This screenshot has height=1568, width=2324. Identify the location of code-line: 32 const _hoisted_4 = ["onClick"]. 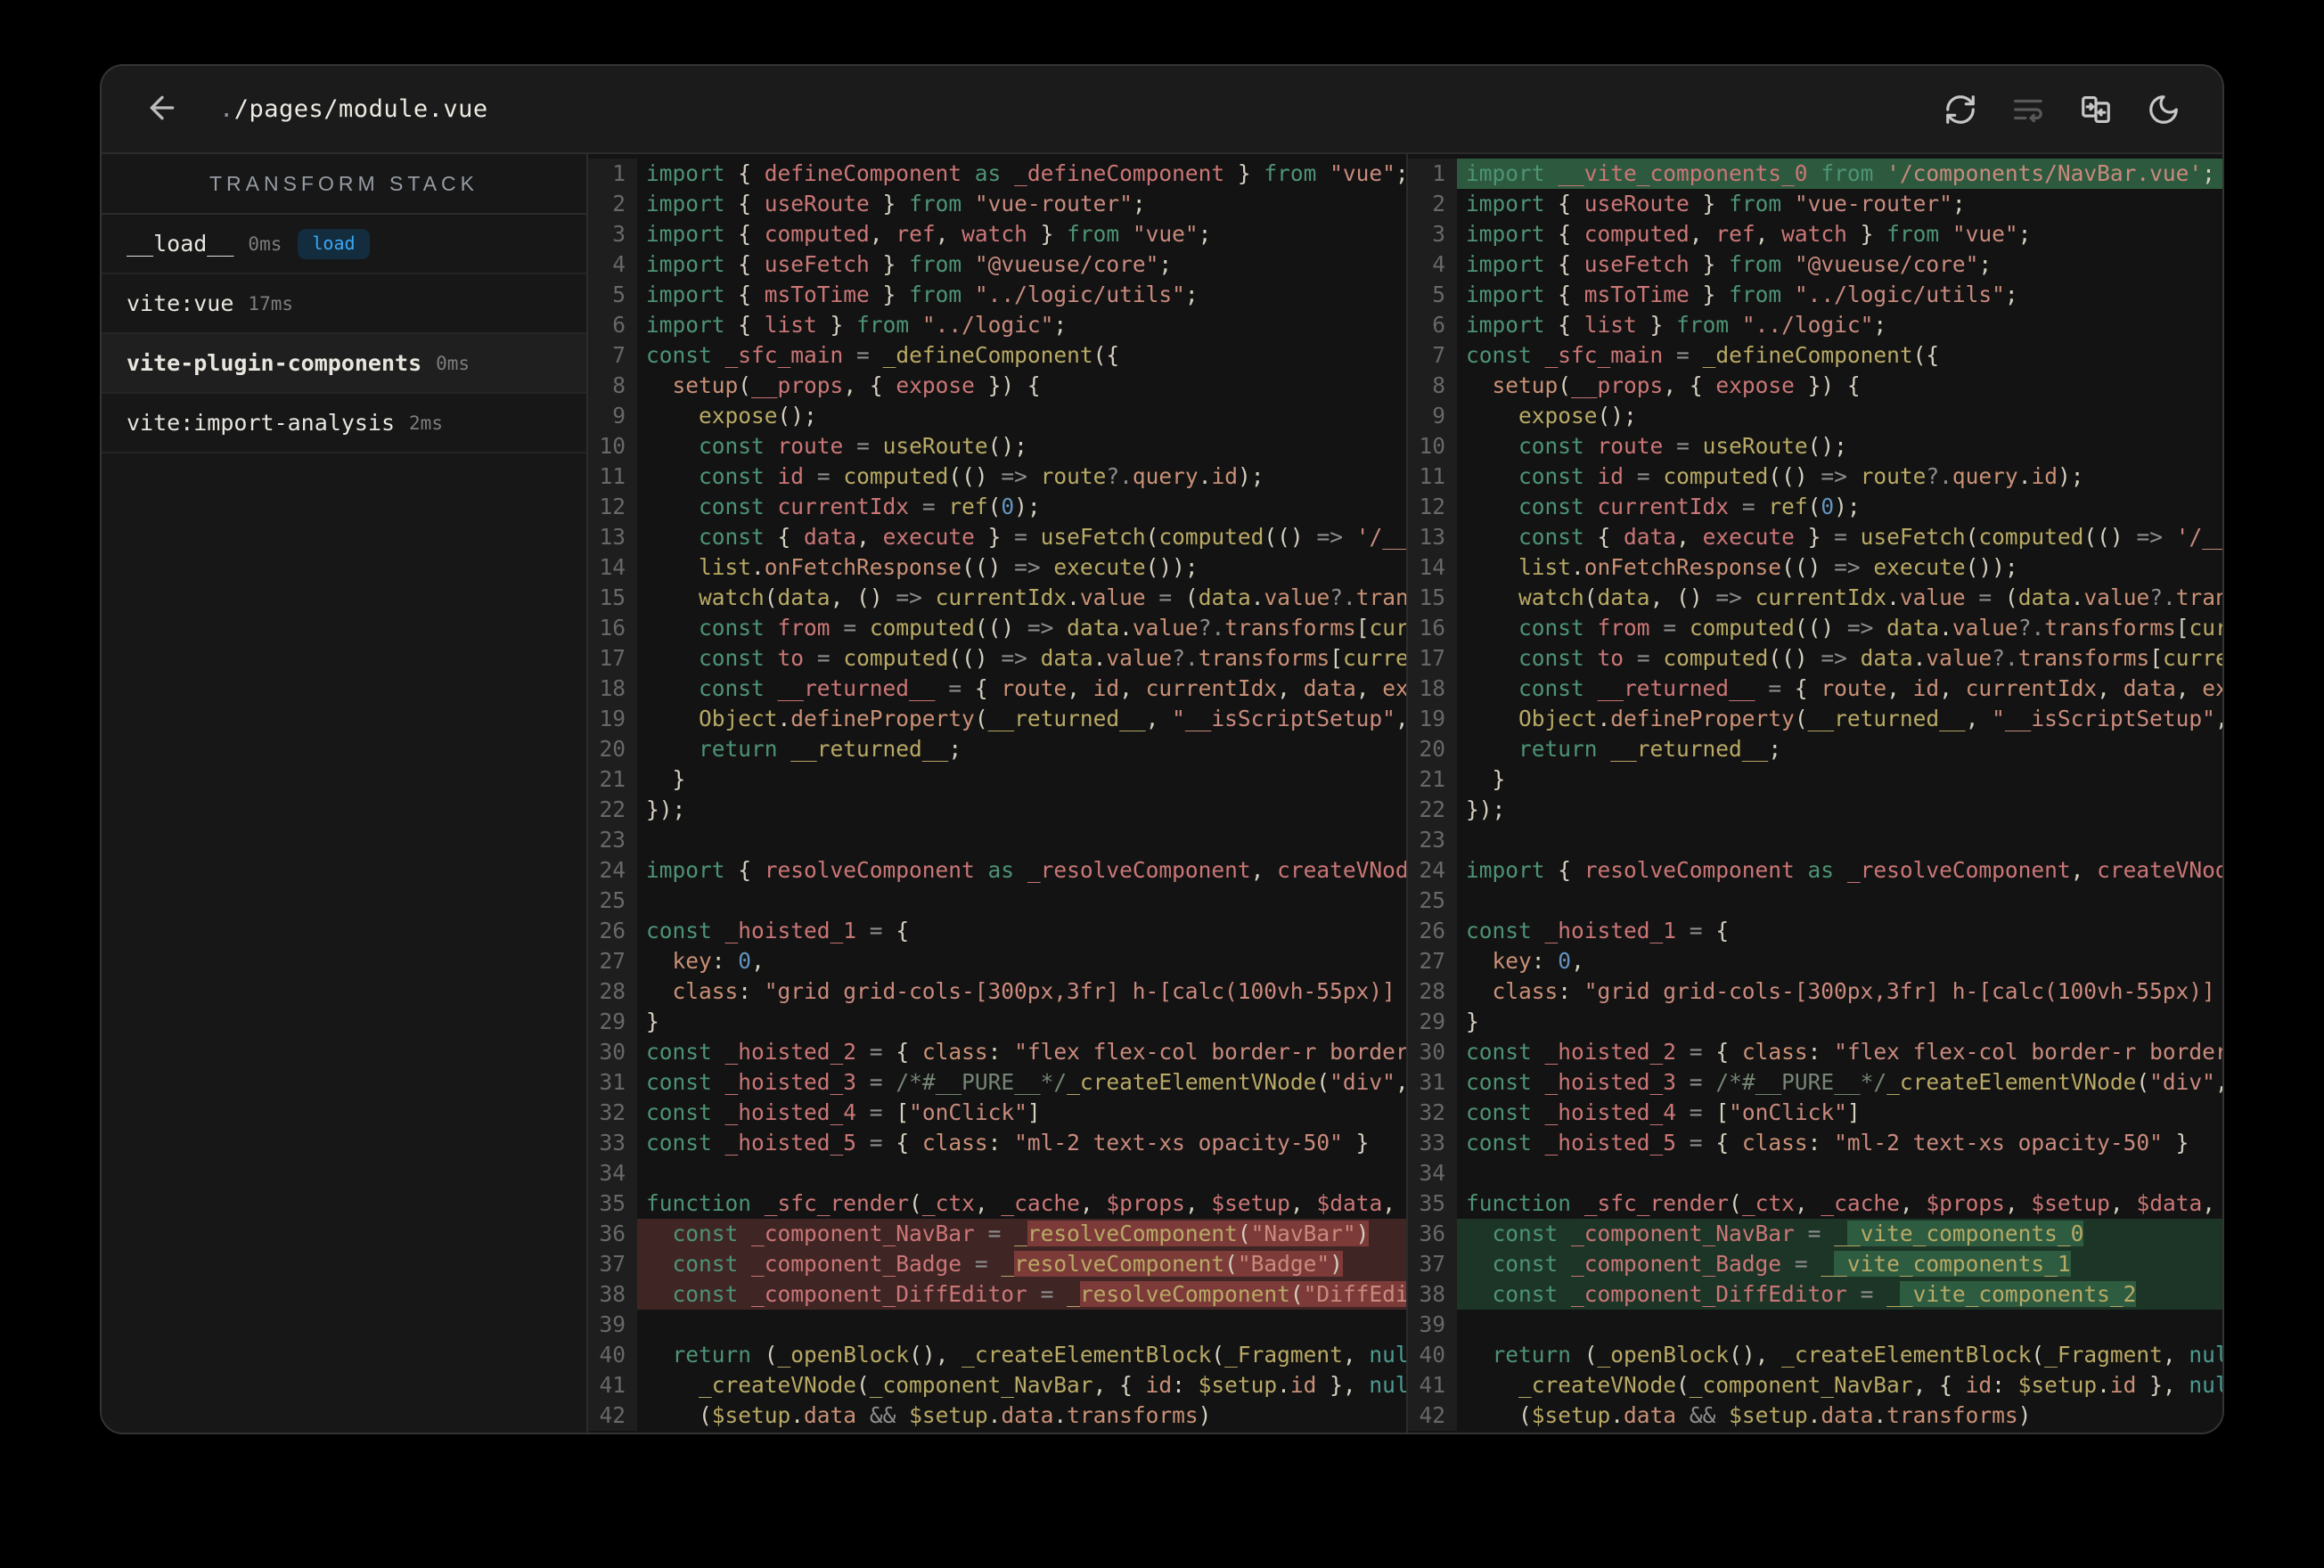
(1815, 1113).